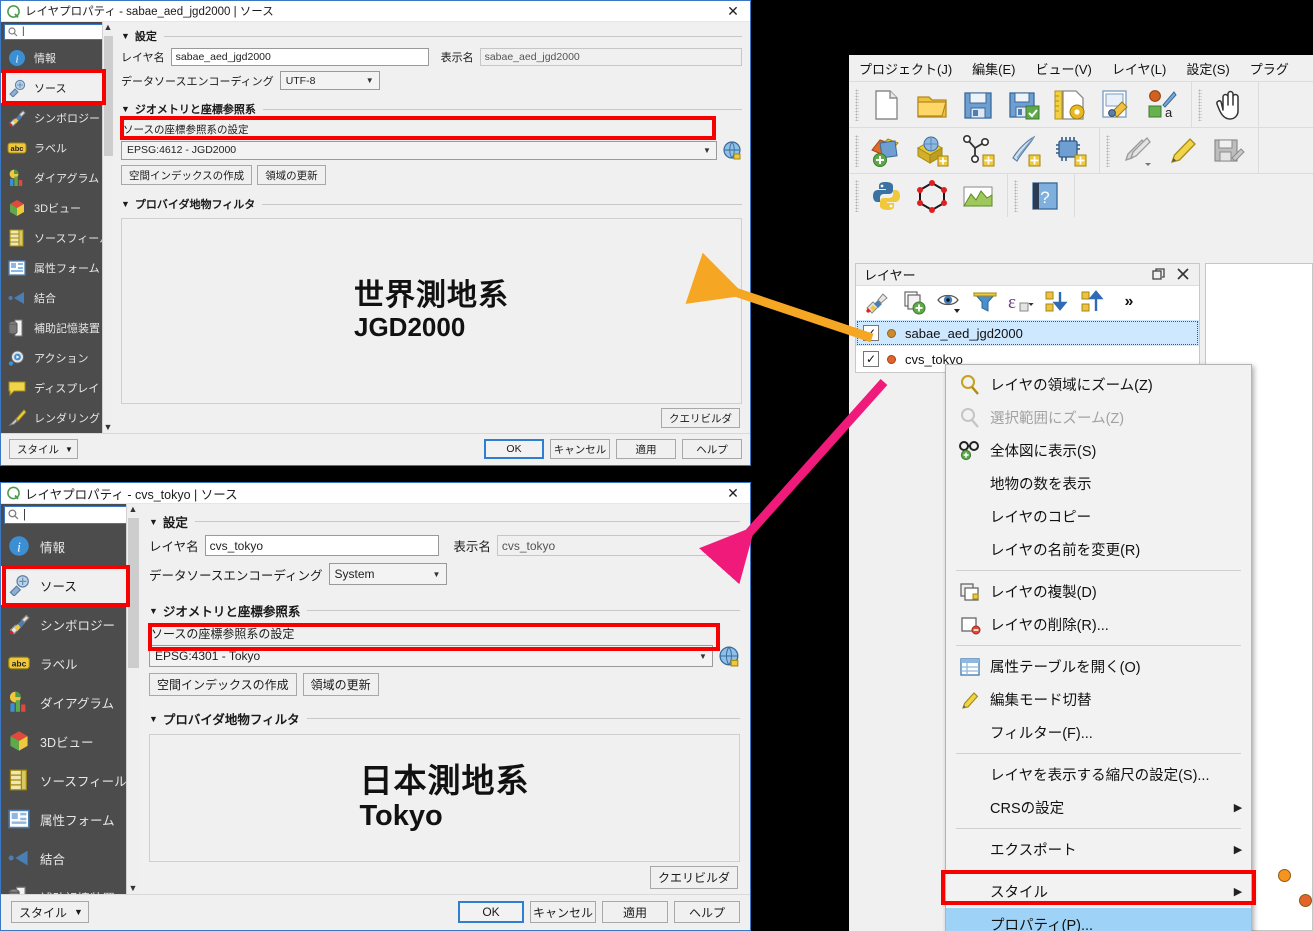 The image size is (1313, 931). What do you see at coordinates (57, 358) in the screenshot?
I see `nav-item-actions: アクション` at bounding box center [57, 358].